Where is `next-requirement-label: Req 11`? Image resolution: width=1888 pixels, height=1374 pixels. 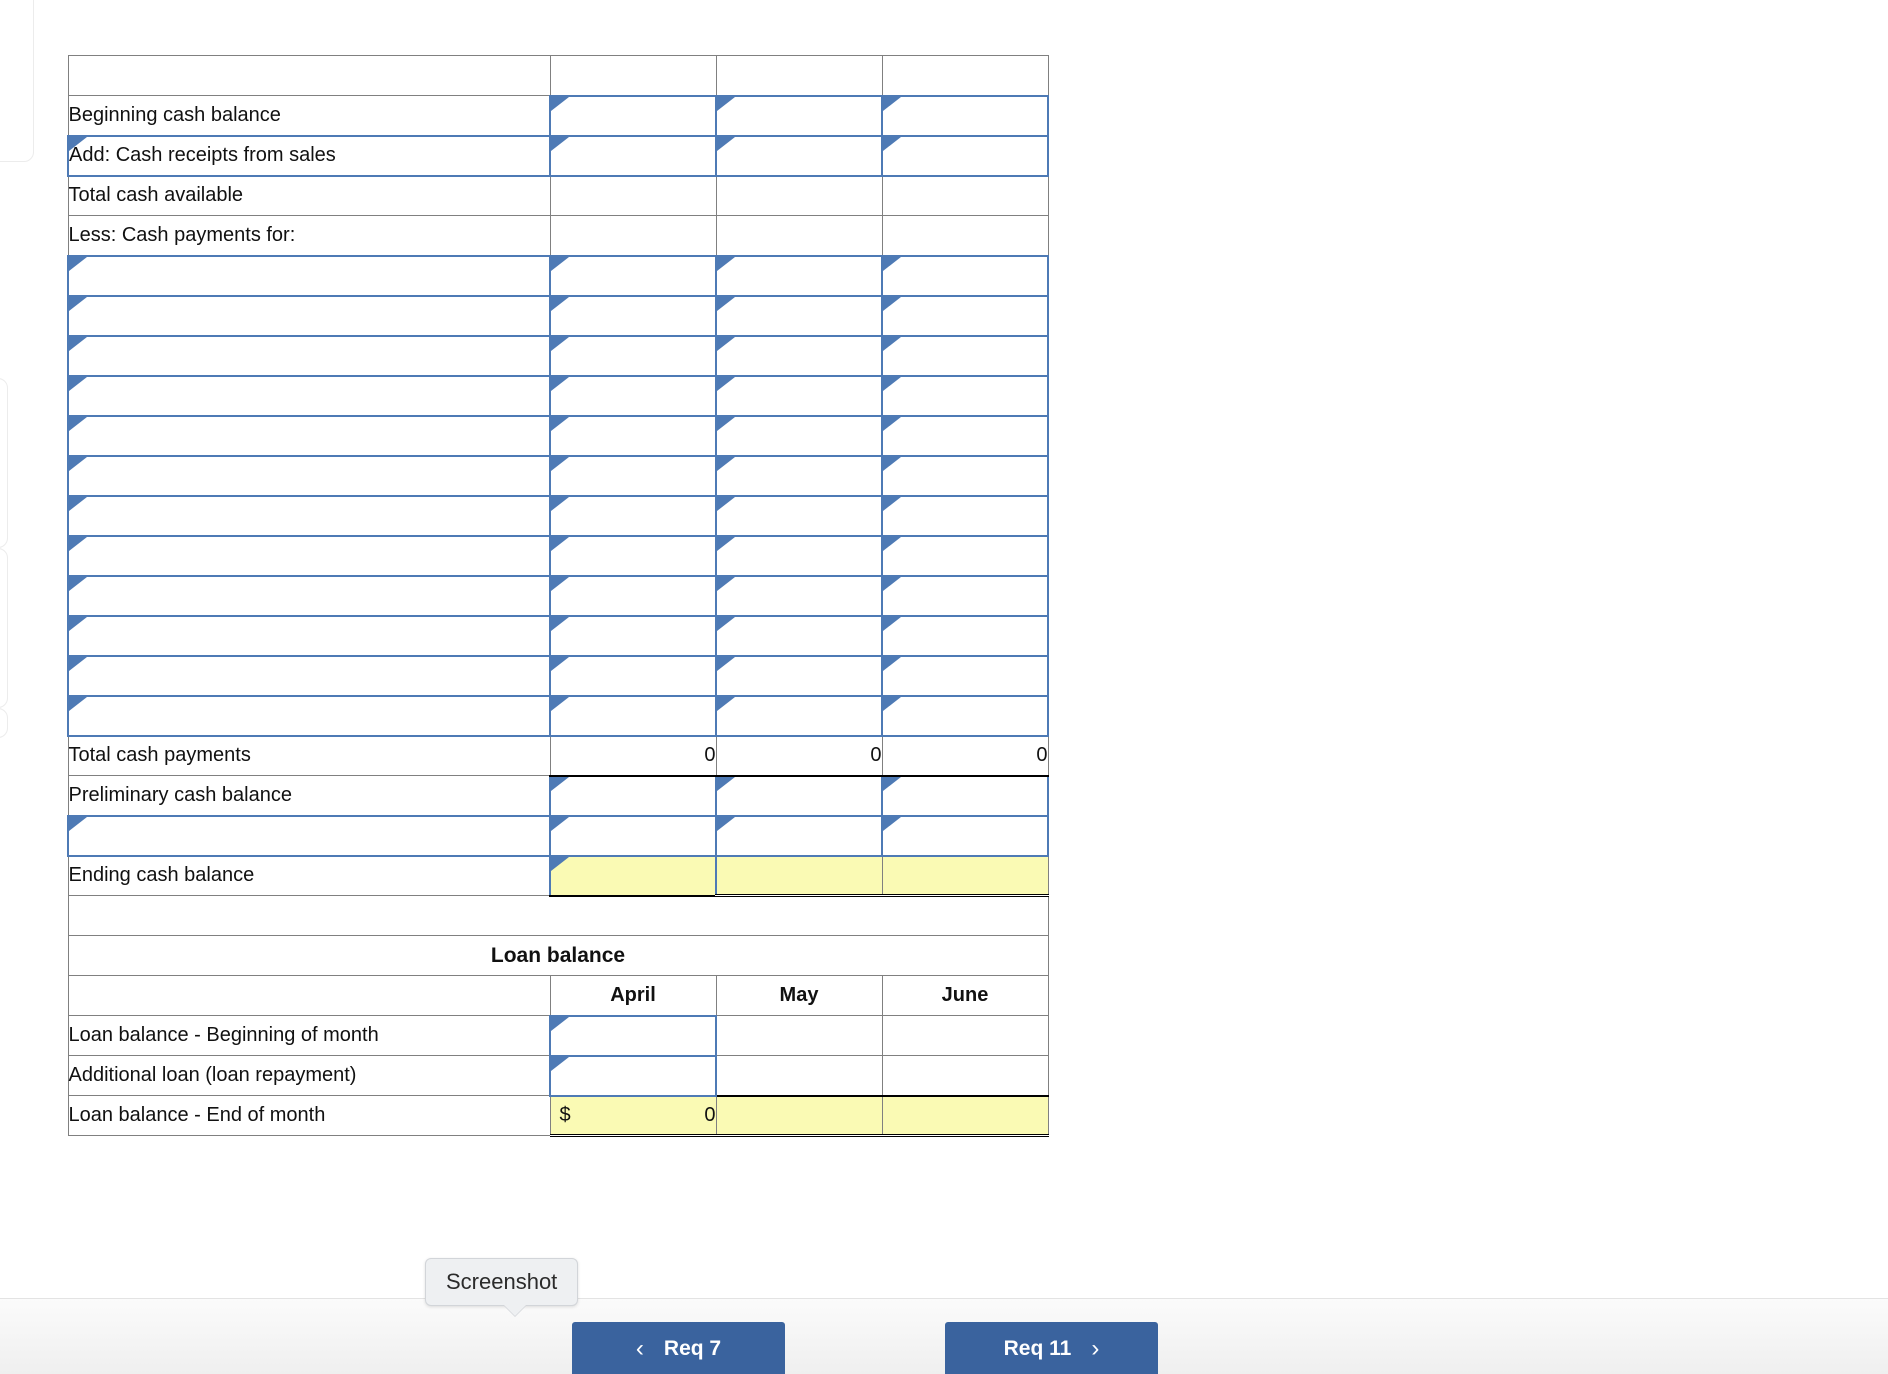 next-requirement-label: Req 11 is located at coordinates (1037, 1348).